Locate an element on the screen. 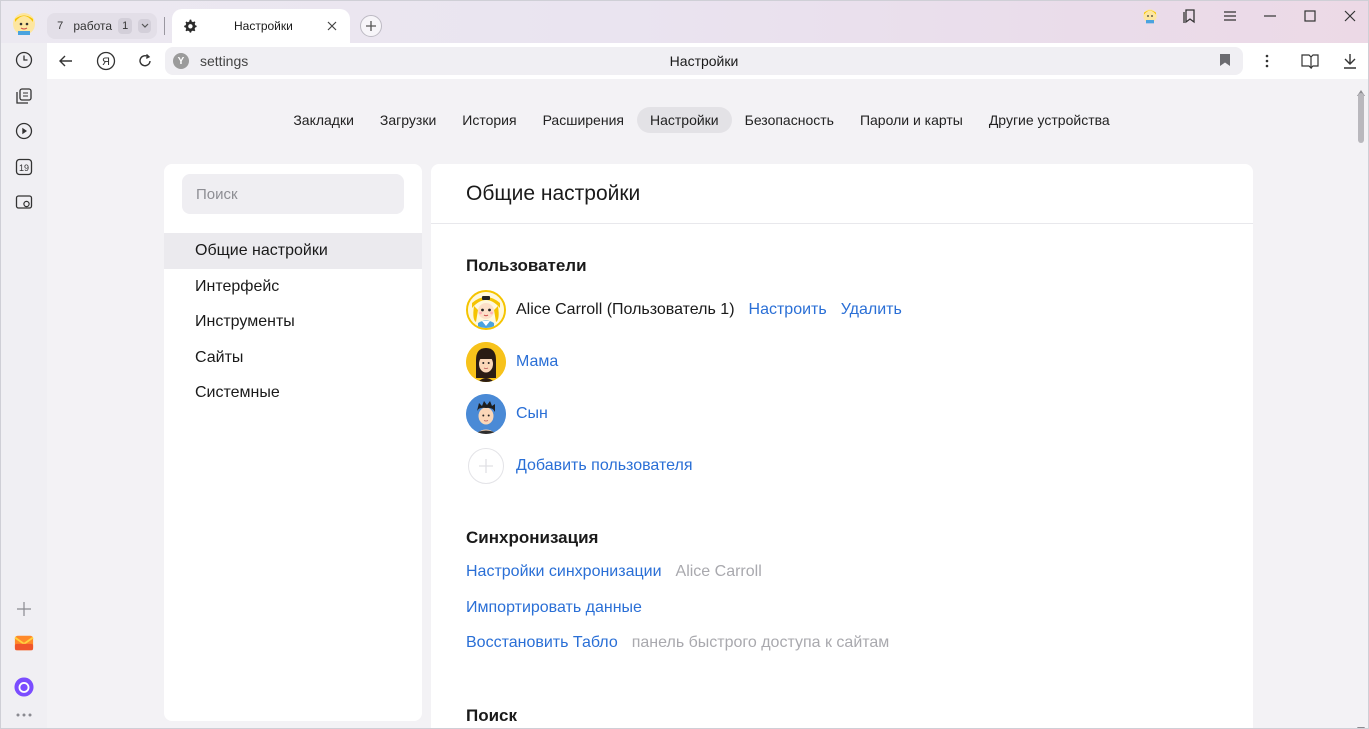  add-user-icon is located at coordinates (486, 466).